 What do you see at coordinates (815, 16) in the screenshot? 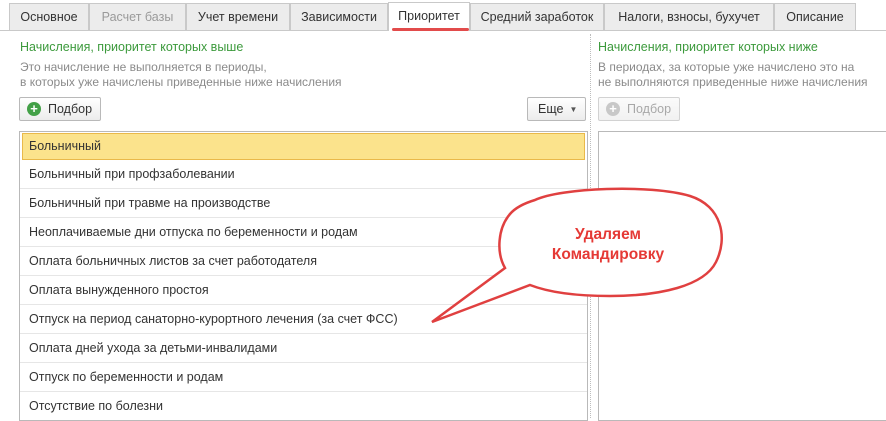
I see `tab-description: Описание` at bounding box center [815, 16].